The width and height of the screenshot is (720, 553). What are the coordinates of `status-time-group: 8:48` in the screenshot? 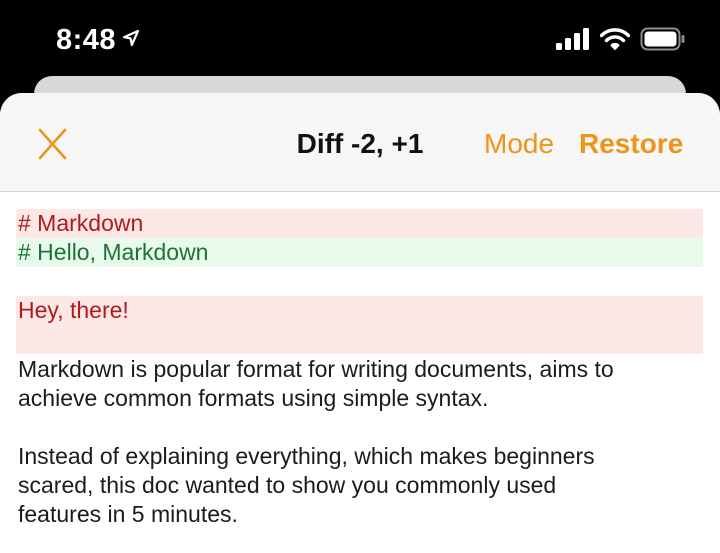 It's located at (98, 40).